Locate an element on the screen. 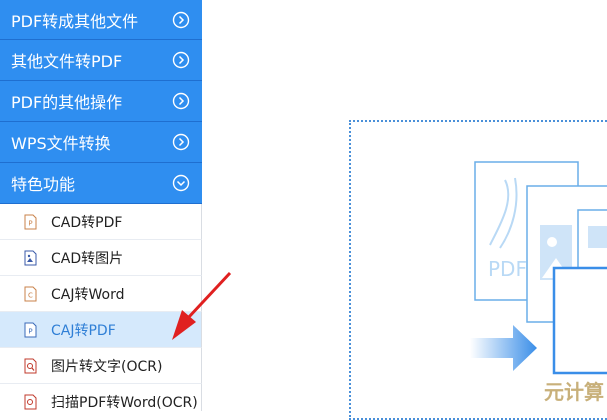  sidebar-item-caj-to-pdf: P CAJ转PDF is located at coordinates (101, 330).